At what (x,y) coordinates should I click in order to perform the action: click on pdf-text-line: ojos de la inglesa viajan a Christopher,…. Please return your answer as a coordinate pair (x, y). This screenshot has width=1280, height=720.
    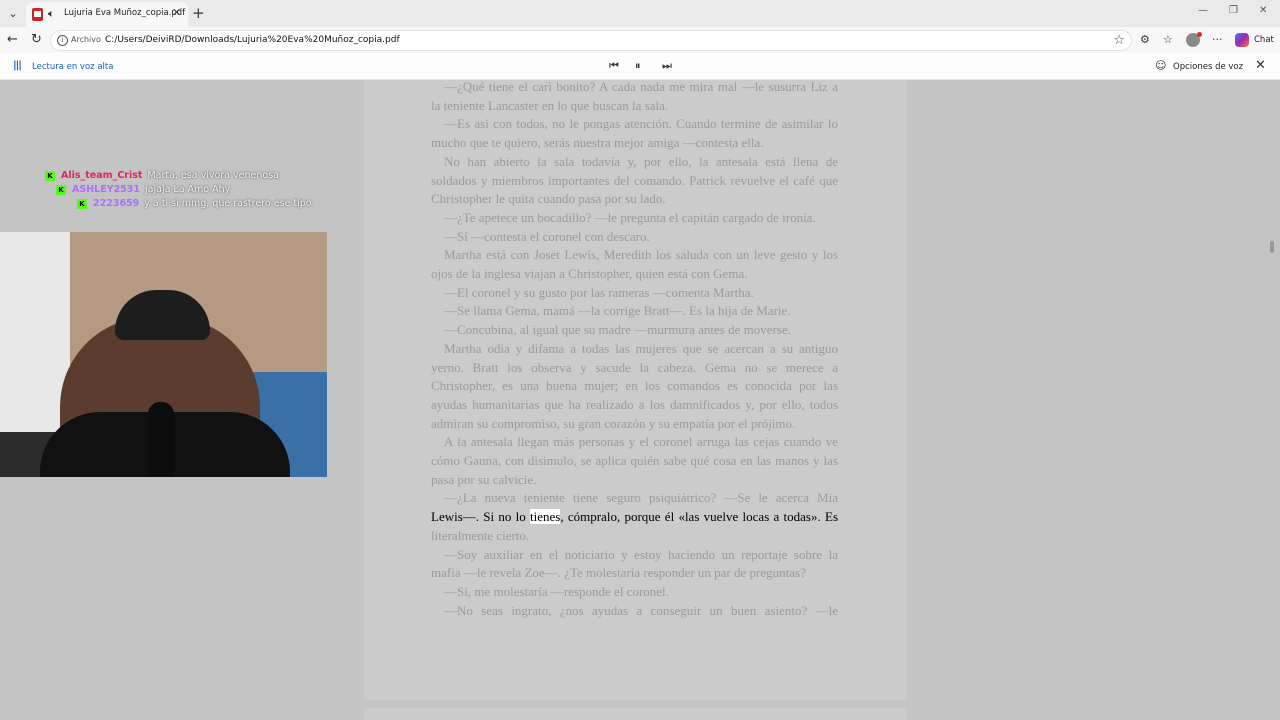
    Looking at the image, I should click on (589, 273).